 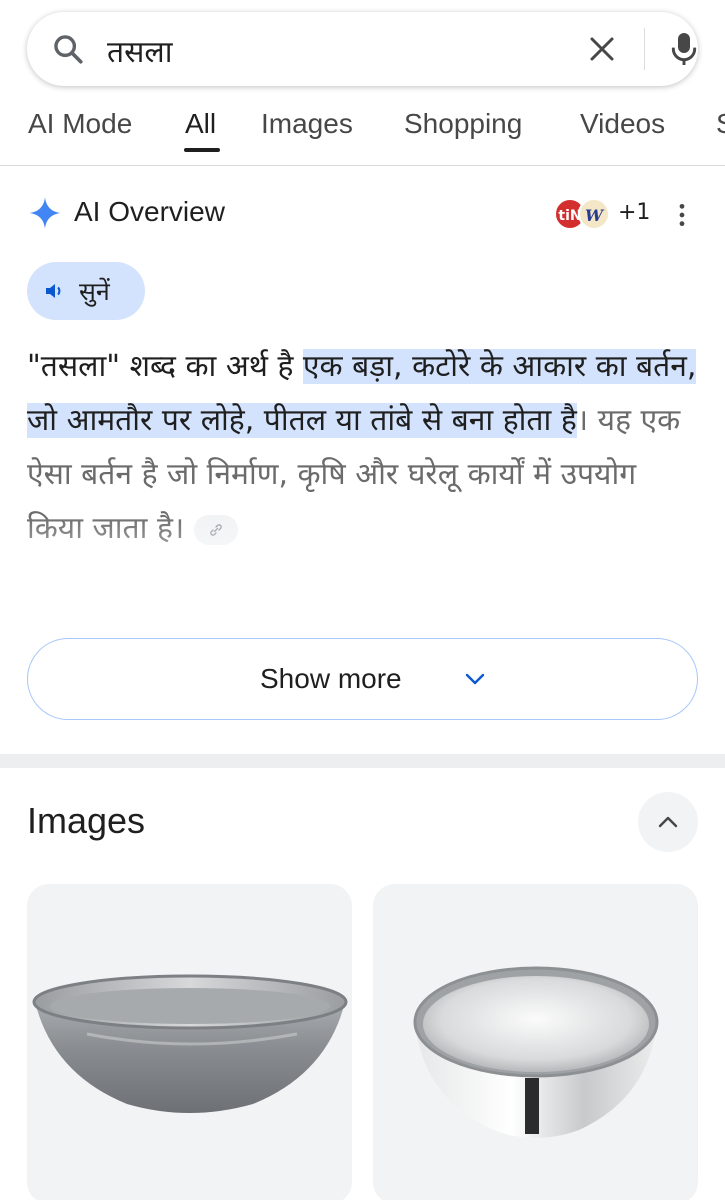 I want to click on active-tab-indicator, so click(x=202, y=150).